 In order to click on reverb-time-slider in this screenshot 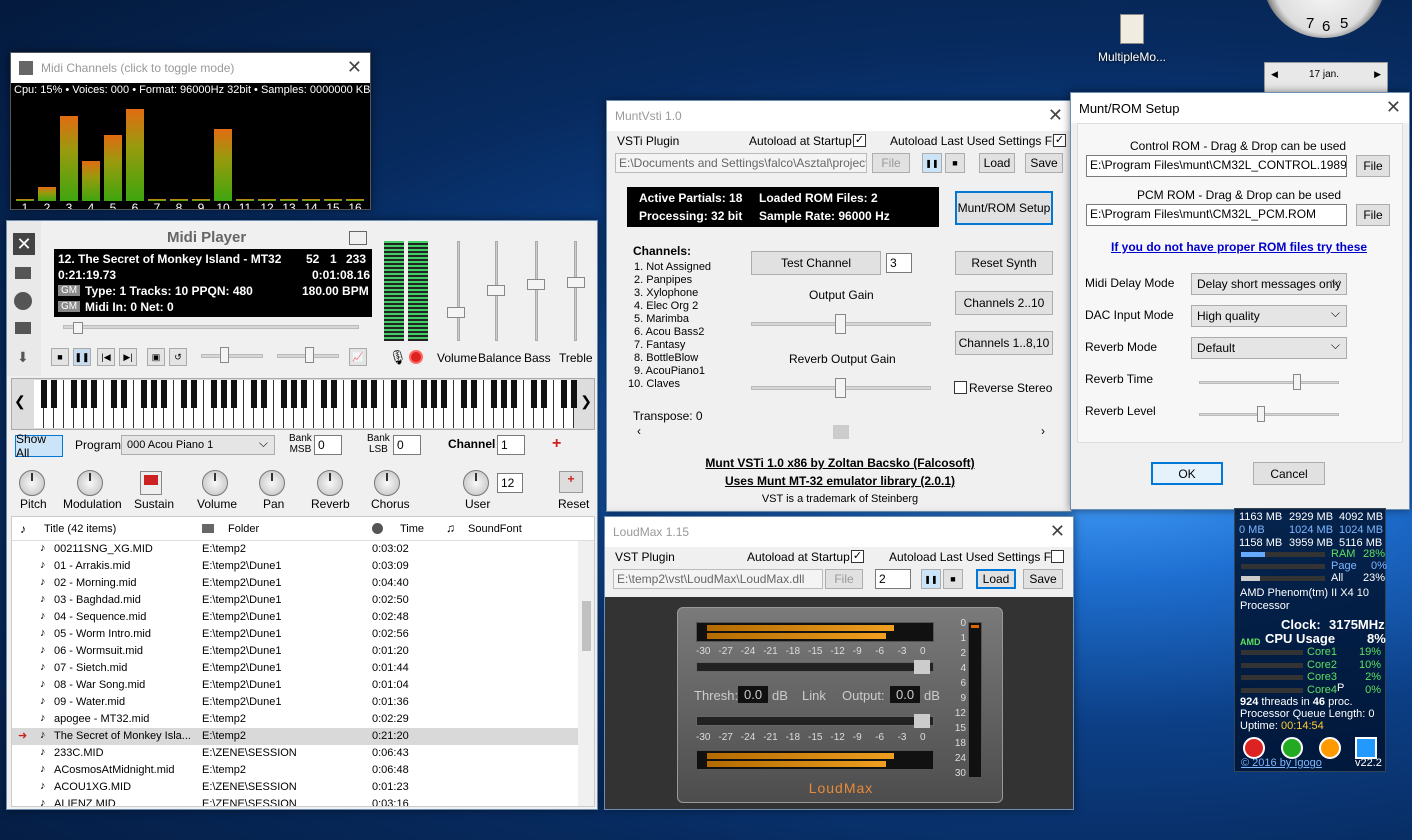, I will do `click(1269, 382)`.